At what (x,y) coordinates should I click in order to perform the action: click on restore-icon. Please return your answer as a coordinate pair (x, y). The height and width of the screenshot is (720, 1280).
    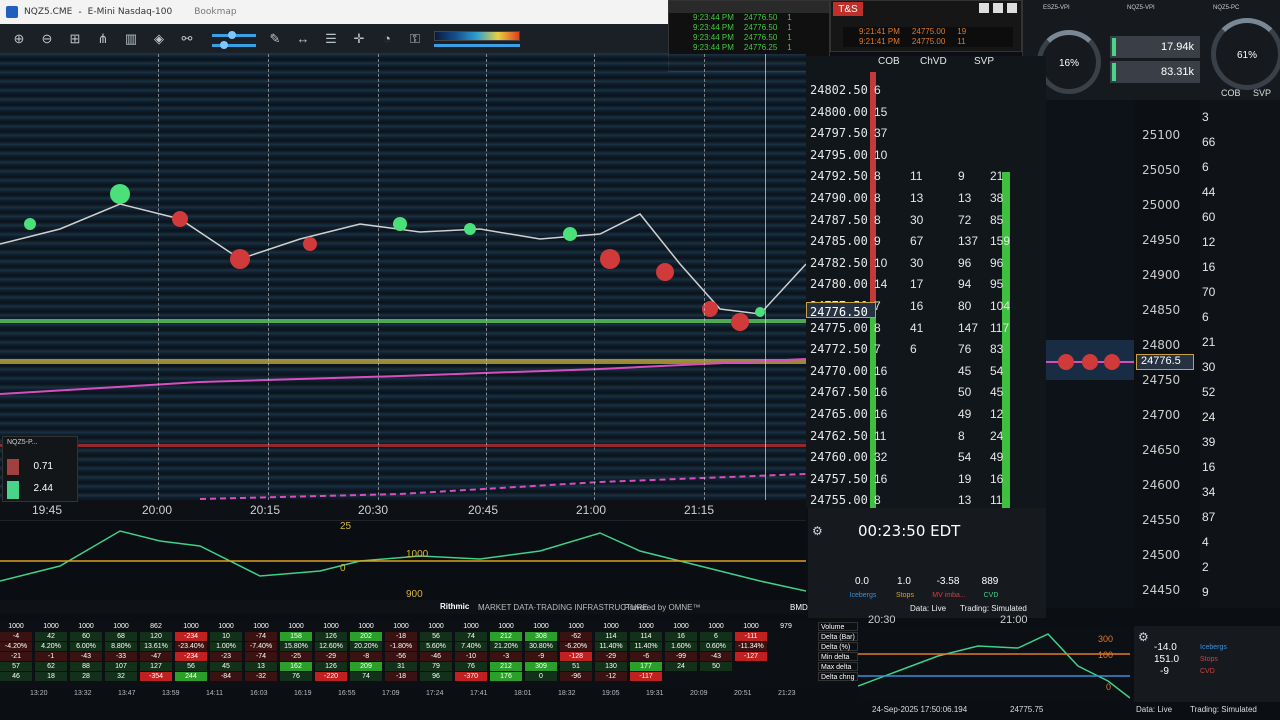
    Looking at the image, I should click on (1012, 8).